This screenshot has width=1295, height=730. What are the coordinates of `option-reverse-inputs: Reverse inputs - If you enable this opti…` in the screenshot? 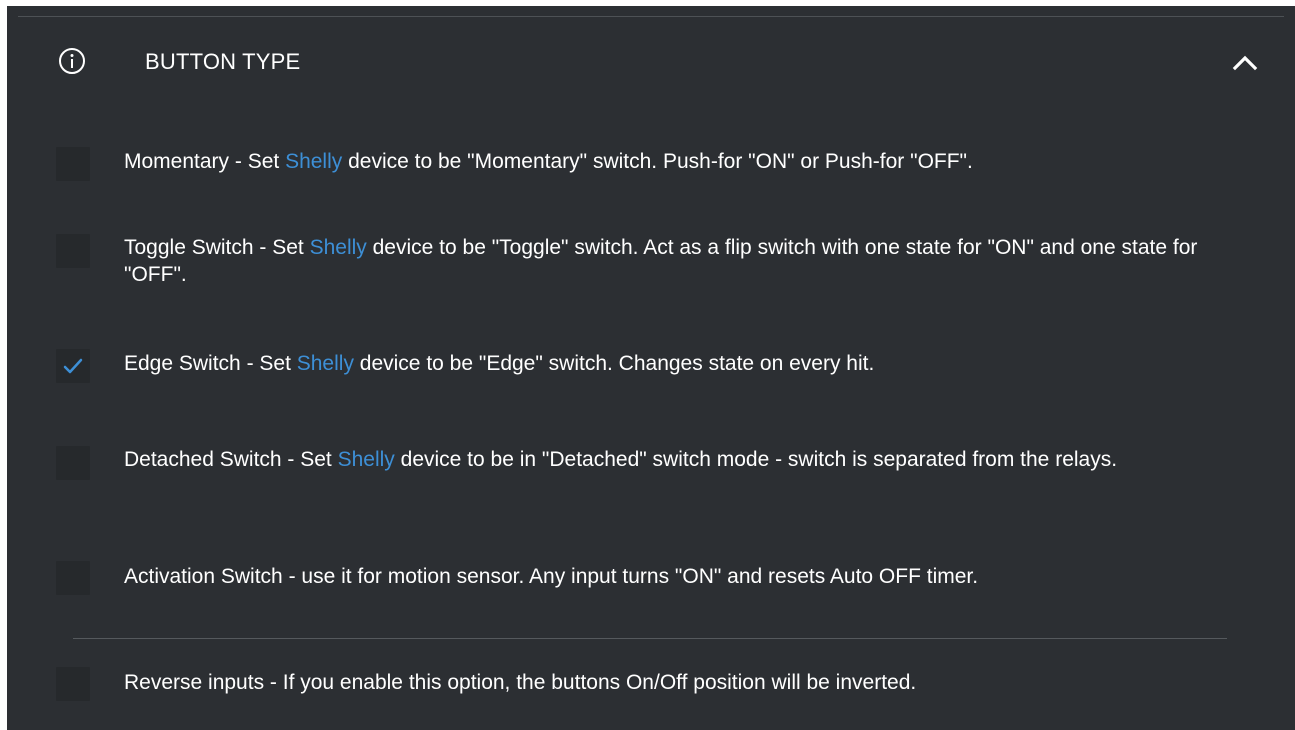 It's located at (651, 686).